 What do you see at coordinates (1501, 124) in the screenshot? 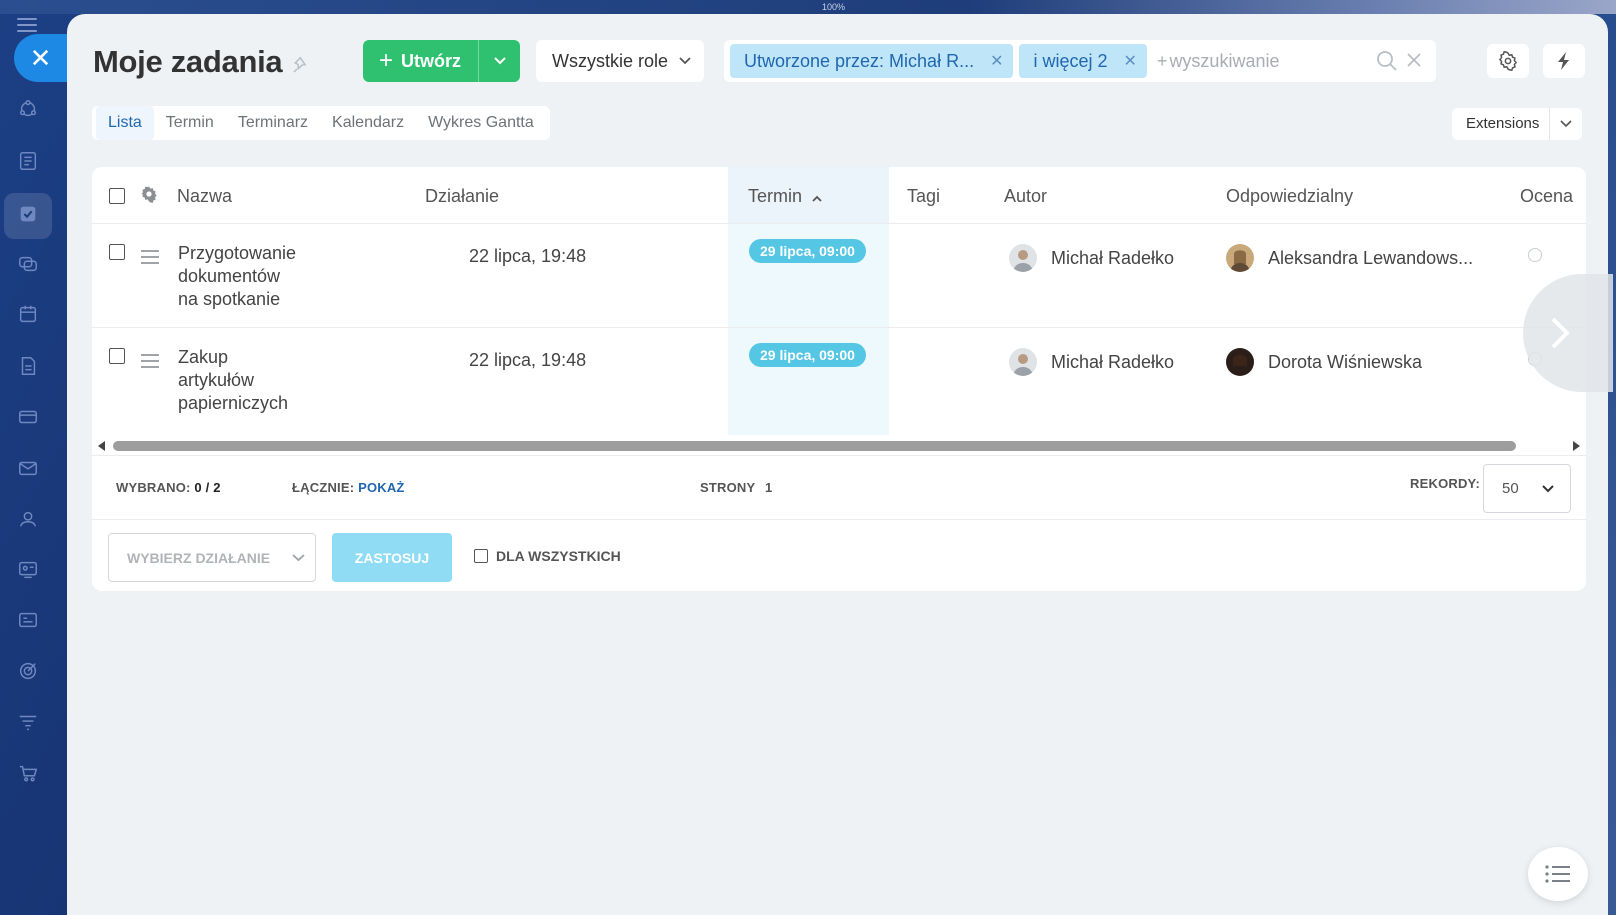
I see `extensions-label: Extensions` at bounding box center [1501, 124].